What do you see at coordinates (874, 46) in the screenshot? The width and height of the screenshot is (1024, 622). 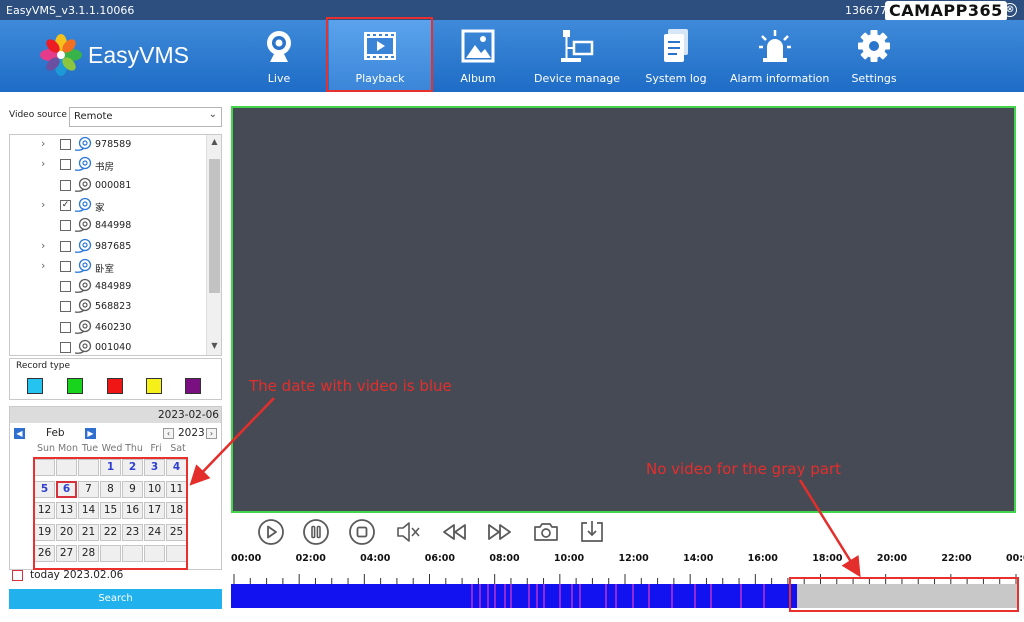 I see `gear-icon` at bounding box center [874, 46].